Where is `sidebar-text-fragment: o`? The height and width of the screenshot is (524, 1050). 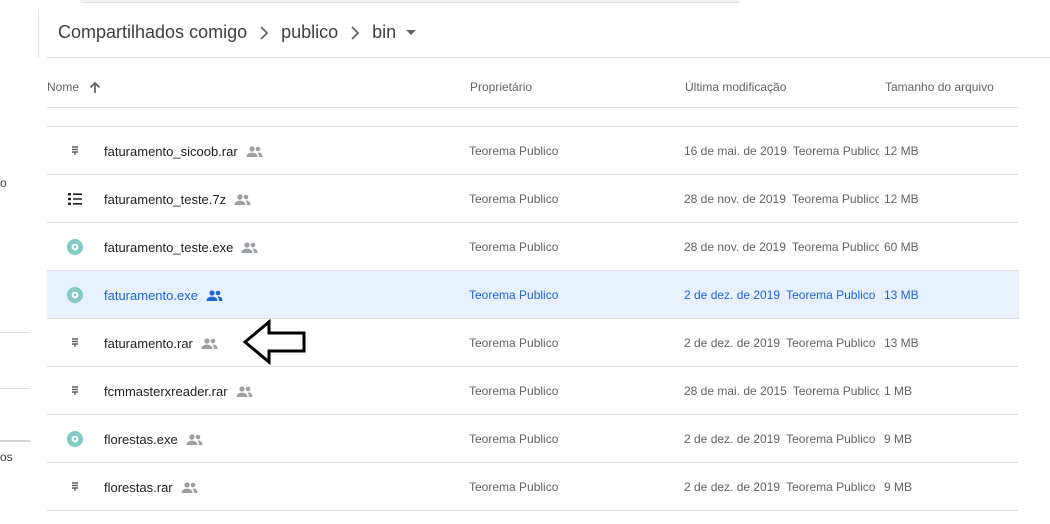
sidebar-text-fragment: o is located at coordinates (3, 183).